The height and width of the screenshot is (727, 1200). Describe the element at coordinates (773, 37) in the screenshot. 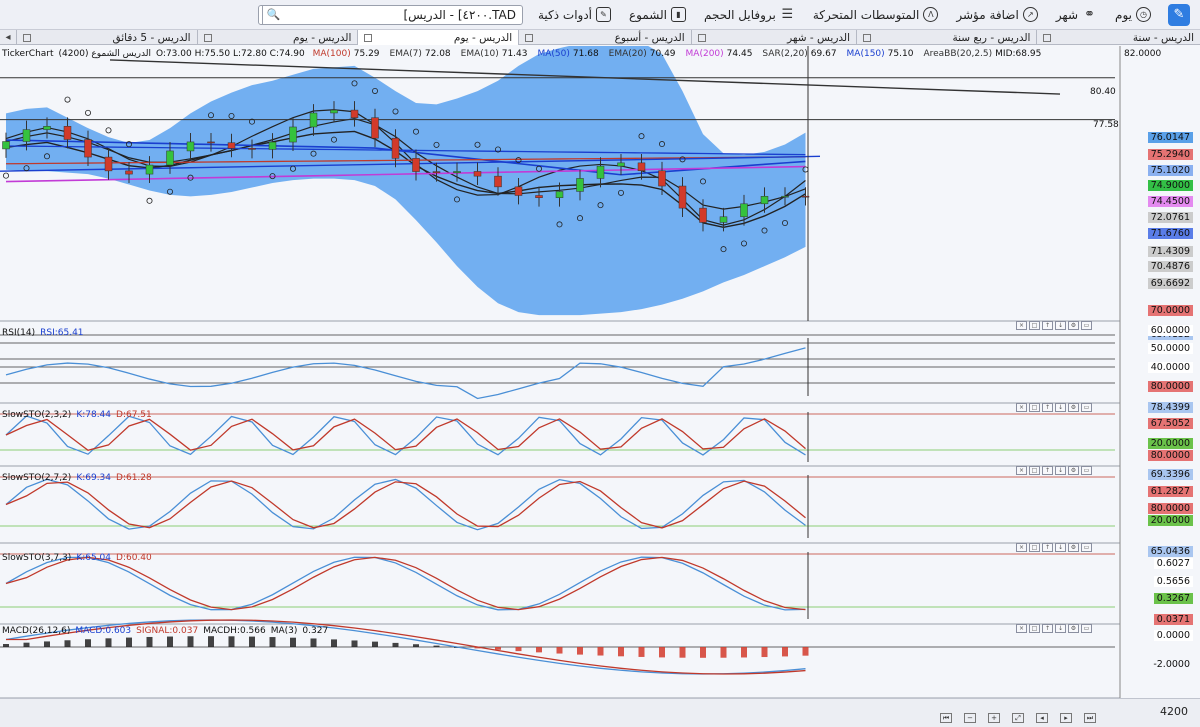

I see `tab-month: الدريس - شهر` at that location.